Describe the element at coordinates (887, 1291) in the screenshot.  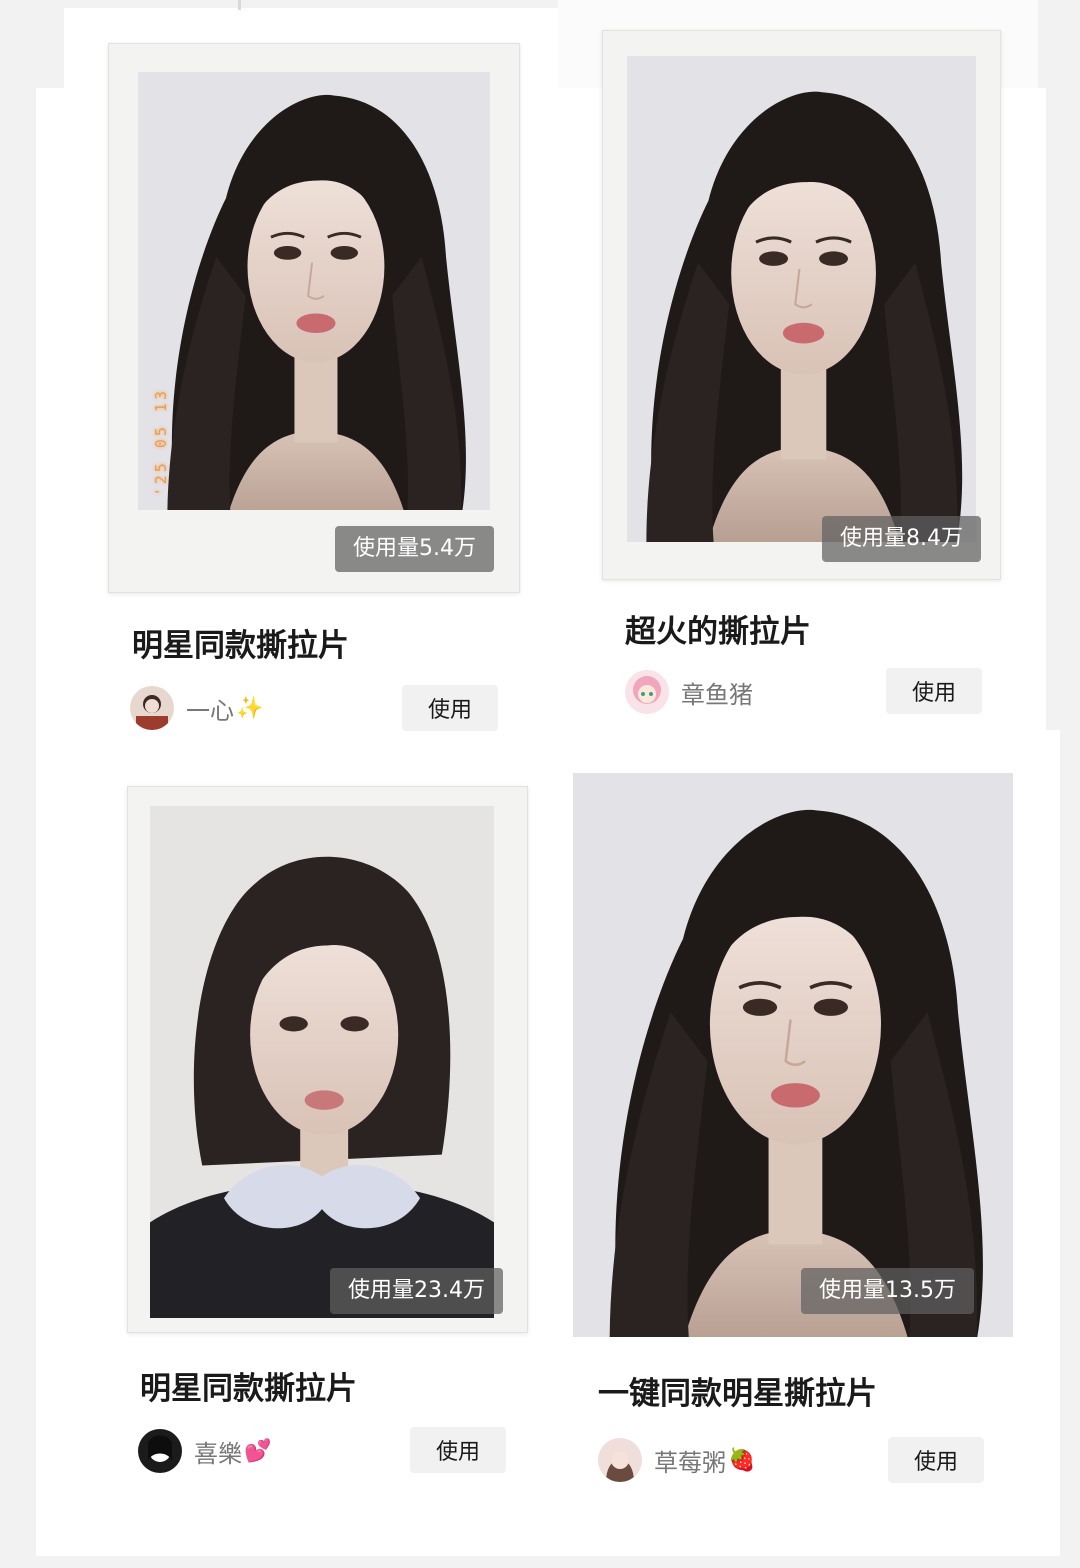
I see `usage-badge: 使用量13.5万` at that location.